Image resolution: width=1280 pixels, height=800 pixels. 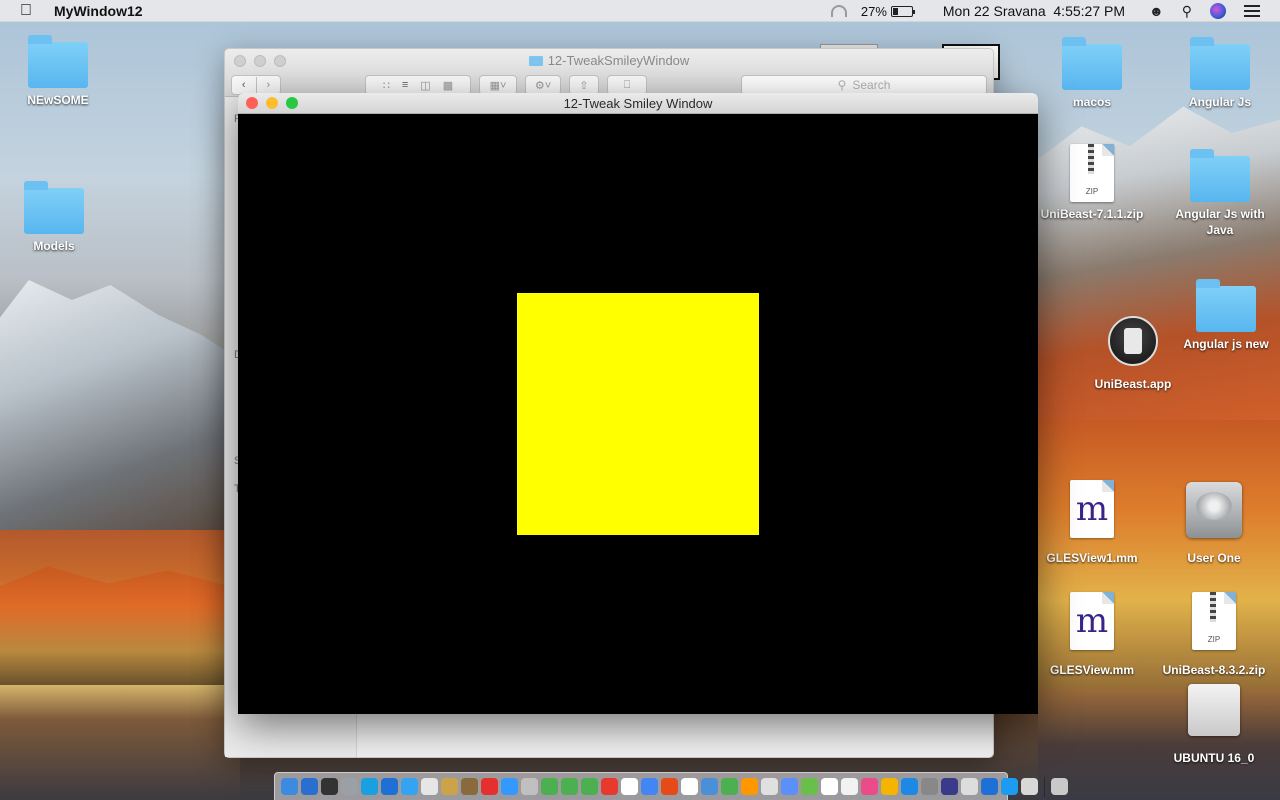 I want to click on search-field: ⚲ Search, so click(x=864, y=85).